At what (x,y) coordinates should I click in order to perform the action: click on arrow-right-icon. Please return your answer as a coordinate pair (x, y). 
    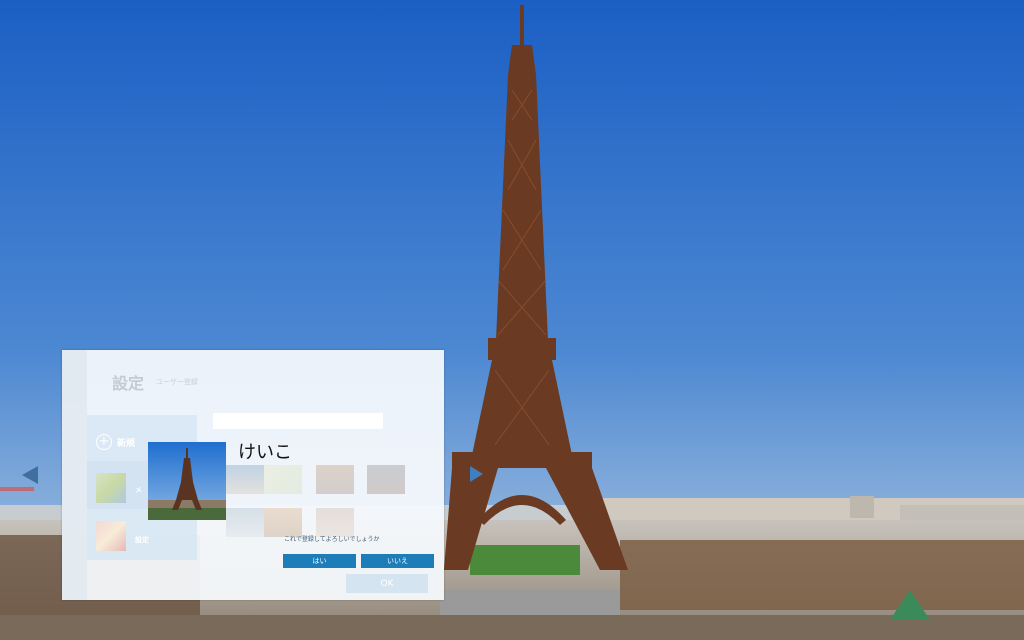
    Looking at the image, I should click on (476, 474).